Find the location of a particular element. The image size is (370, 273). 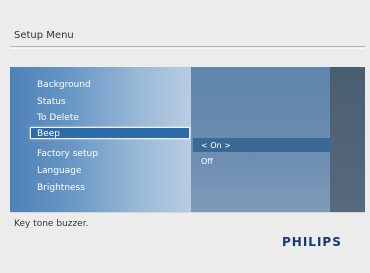

menu-item-language: Language is located at coordinates (59, 171).